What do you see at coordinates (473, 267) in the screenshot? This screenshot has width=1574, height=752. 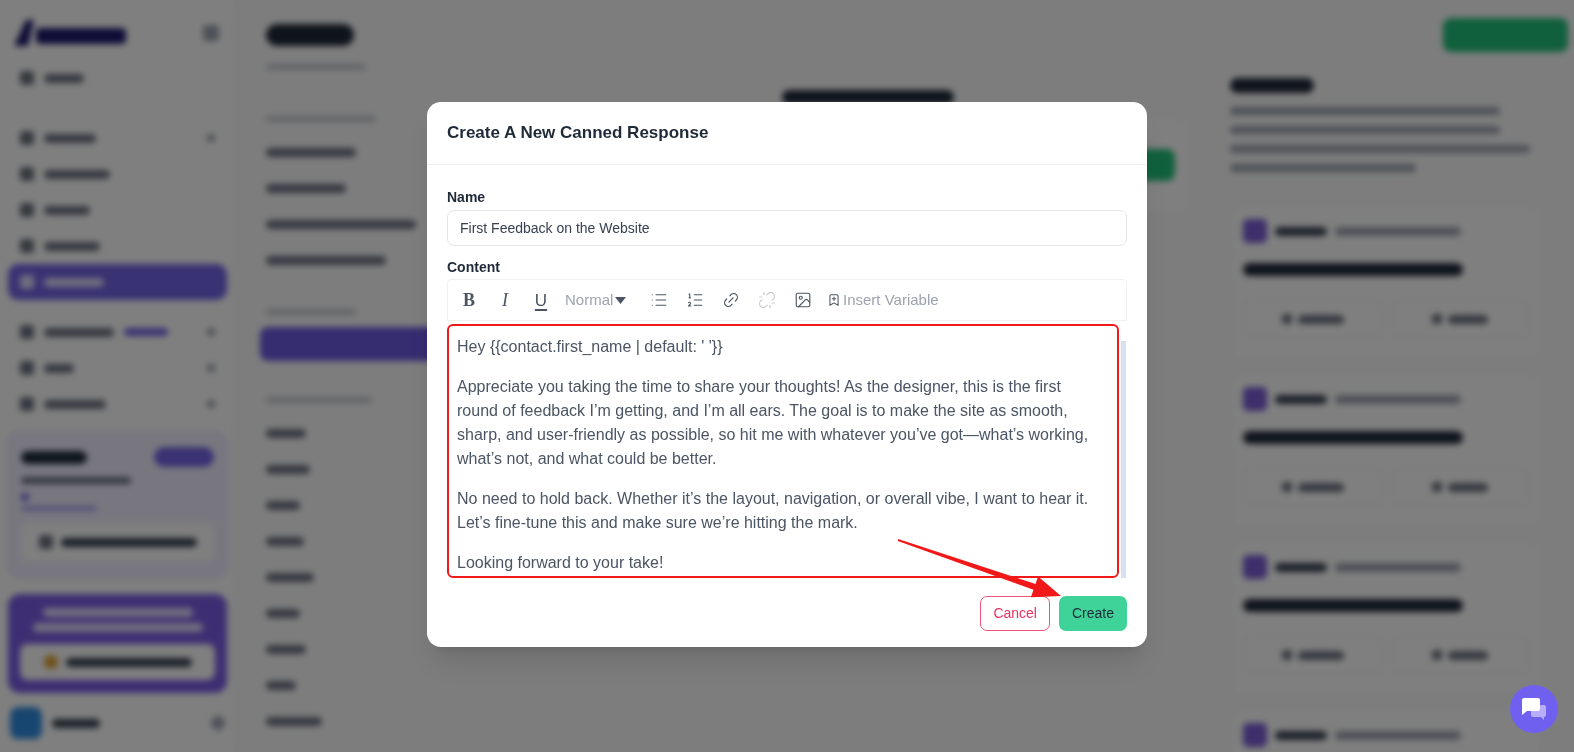 I see `field-label: Content` at bounding box center [473, 267].